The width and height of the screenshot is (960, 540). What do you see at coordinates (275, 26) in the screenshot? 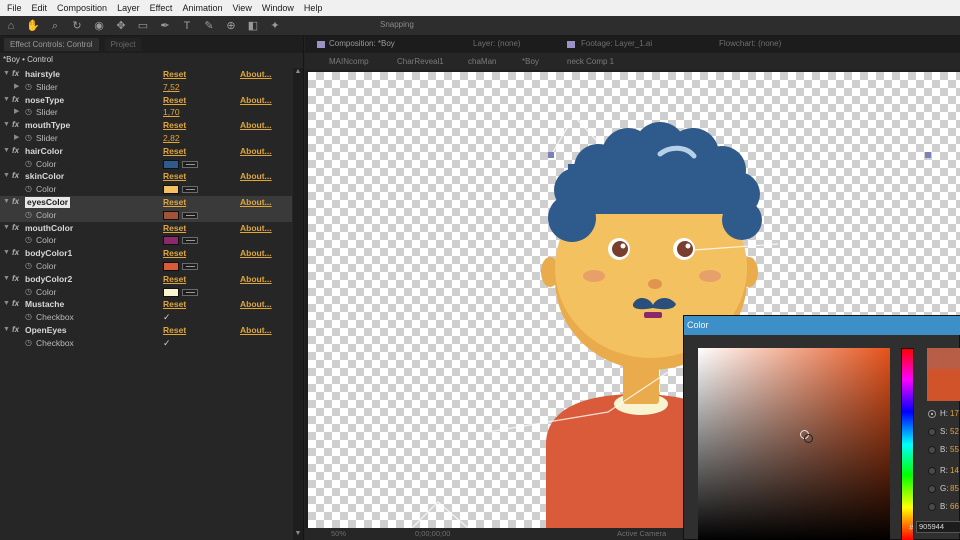
I see `puppet-icon: ✦` at bounding box center [275, 26].